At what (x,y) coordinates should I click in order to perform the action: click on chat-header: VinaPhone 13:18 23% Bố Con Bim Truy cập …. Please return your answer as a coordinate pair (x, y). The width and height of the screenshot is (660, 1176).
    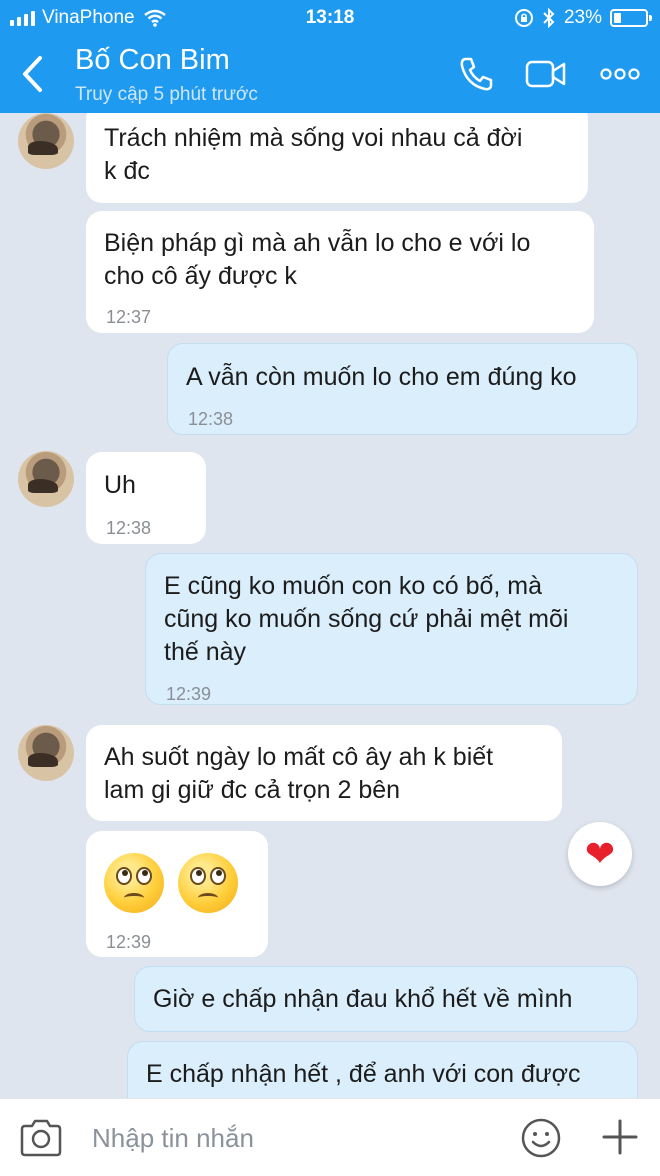
    Looking at the image, I should click on (330, 56).